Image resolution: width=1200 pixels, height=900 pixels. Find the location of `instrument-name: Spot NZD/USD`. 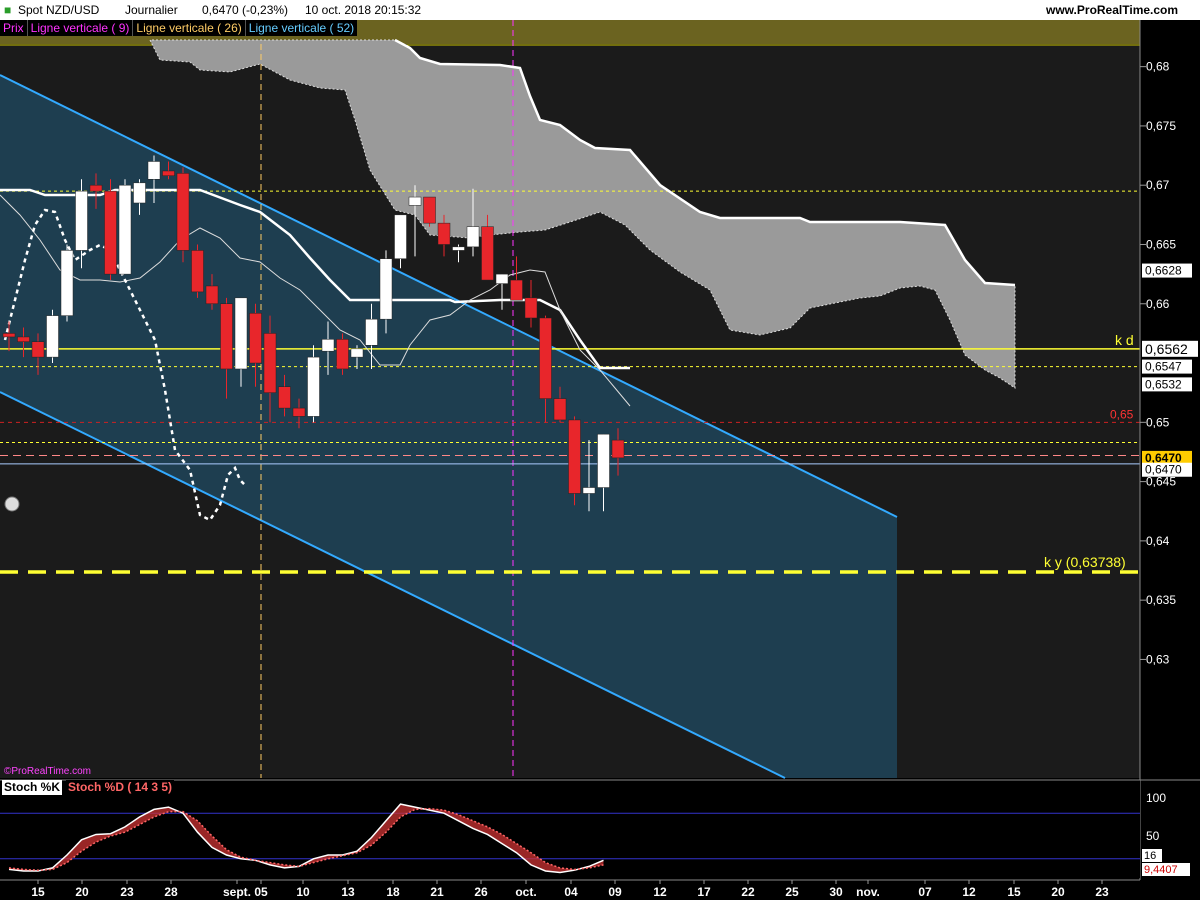

instrument-name: Spot NZD/USD is located at coordinates (59, 10).